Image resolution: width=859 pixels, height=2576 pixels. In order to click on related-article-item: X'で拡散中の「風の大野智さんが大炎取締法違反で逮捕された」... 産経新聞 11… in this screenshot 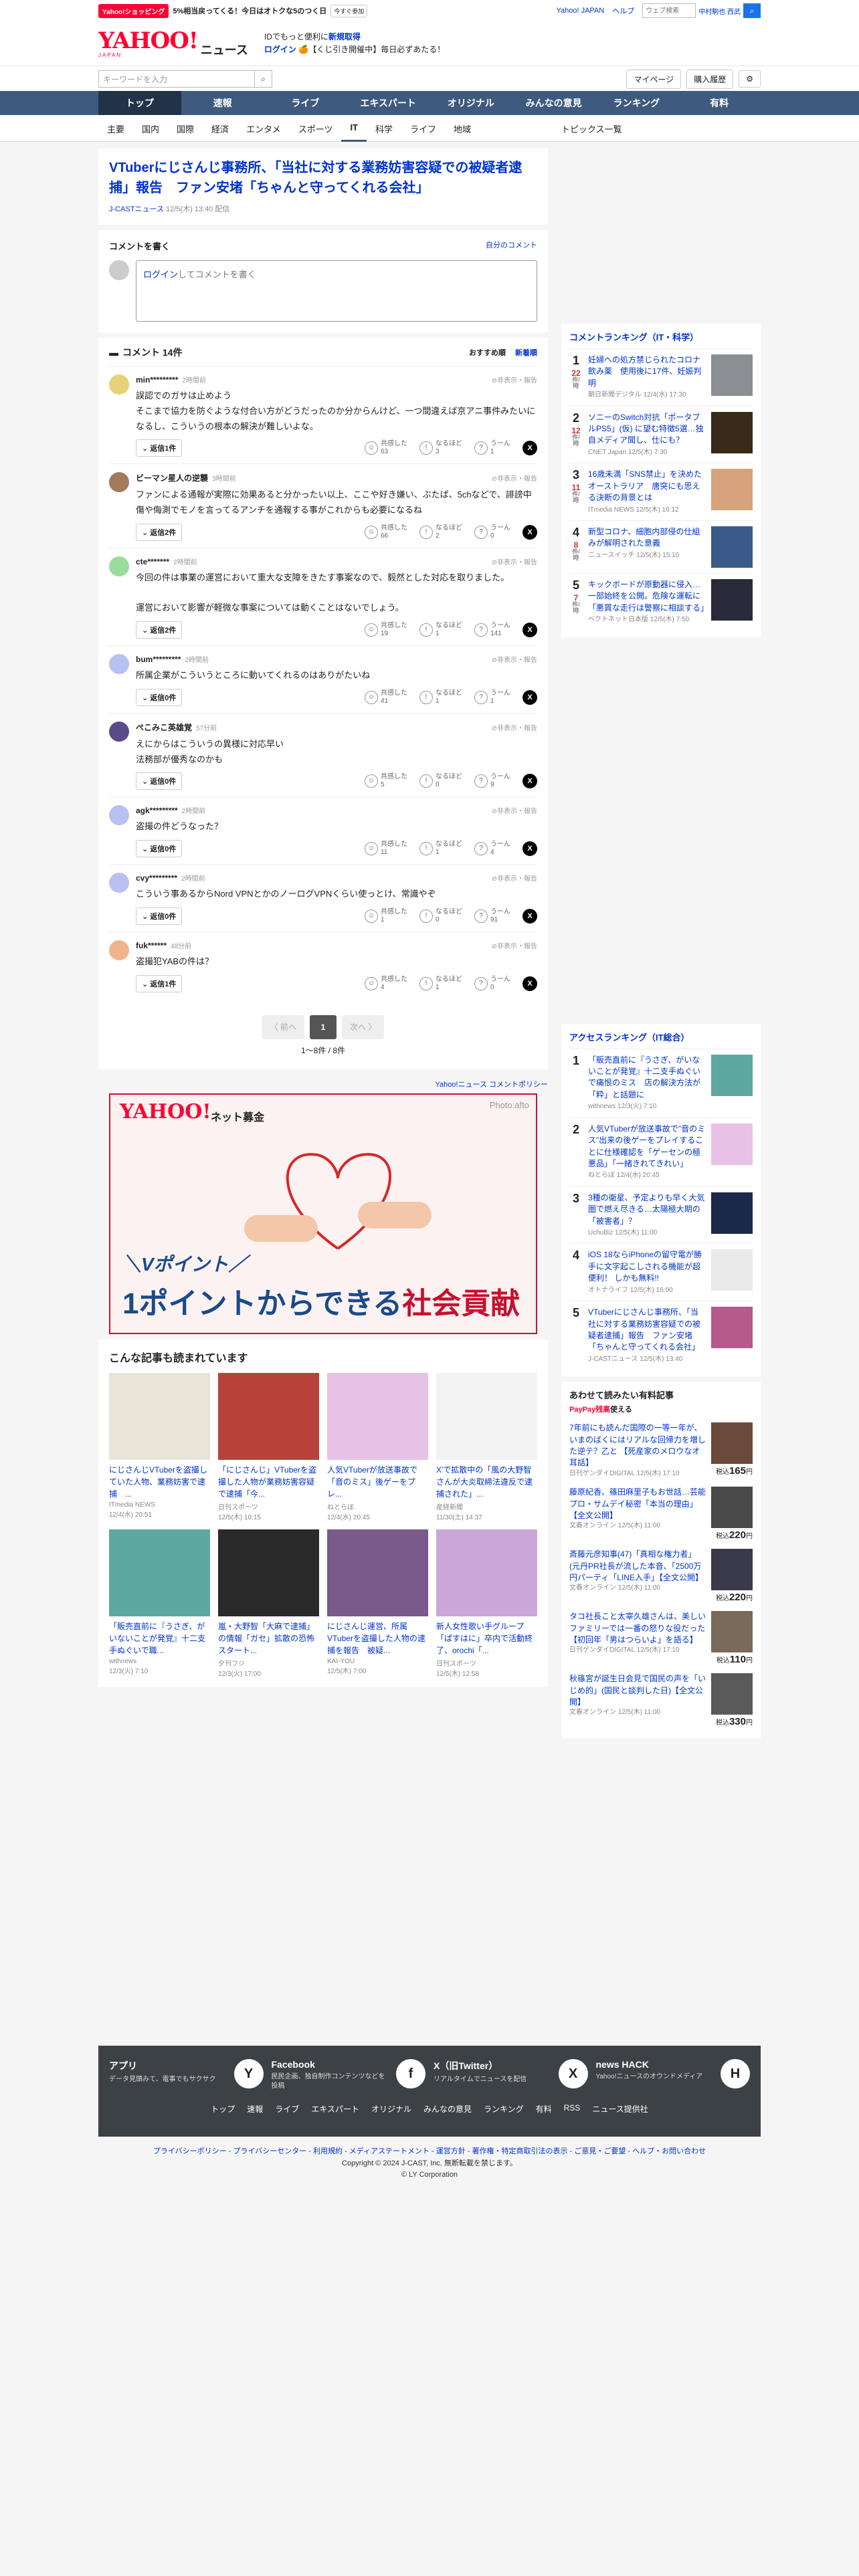, I will do `click(487, 1446)`.